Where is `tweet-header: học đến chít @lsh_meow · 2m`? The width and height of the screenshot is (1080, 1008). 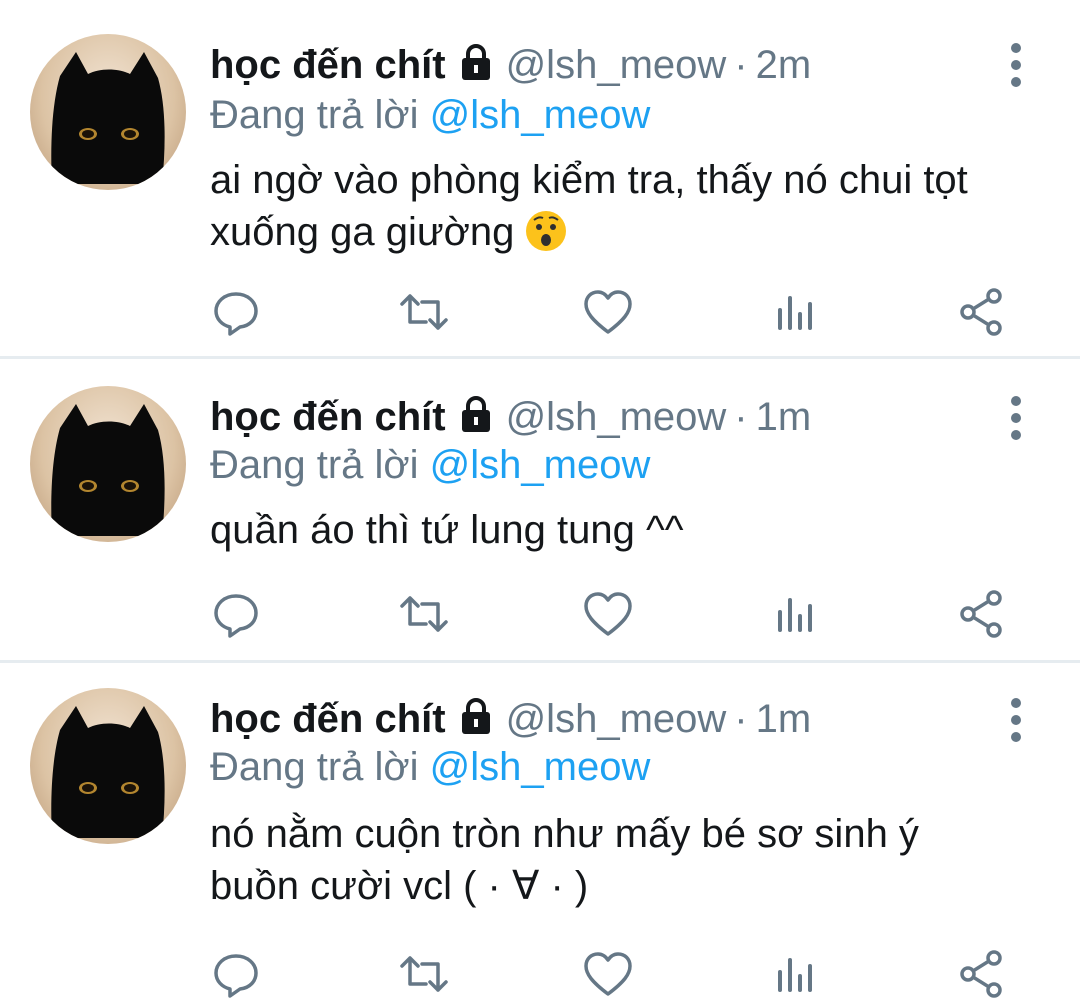 tweet-header: học đến chít @lsh_meow · 2m is located at coordinates (510, 65).